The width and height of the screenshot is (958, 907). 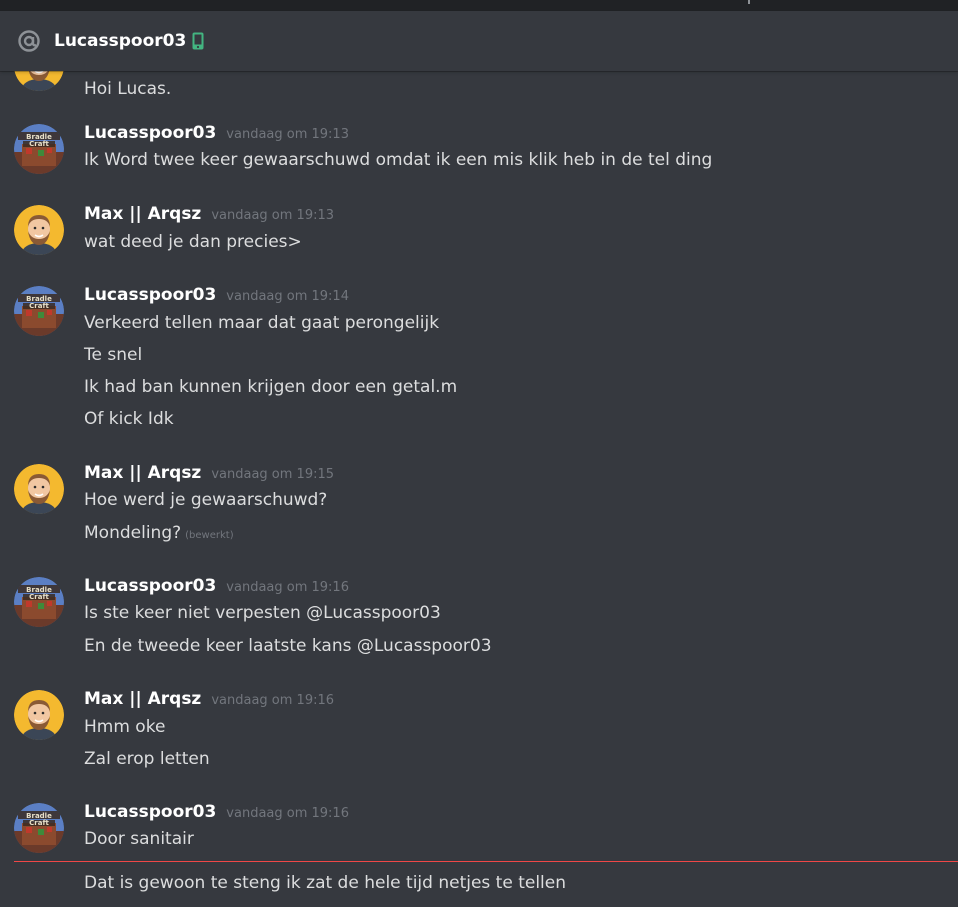 I want to click on message-header: Lucasspoor03 vandaag om 19:14, so click(x=216, y=295).